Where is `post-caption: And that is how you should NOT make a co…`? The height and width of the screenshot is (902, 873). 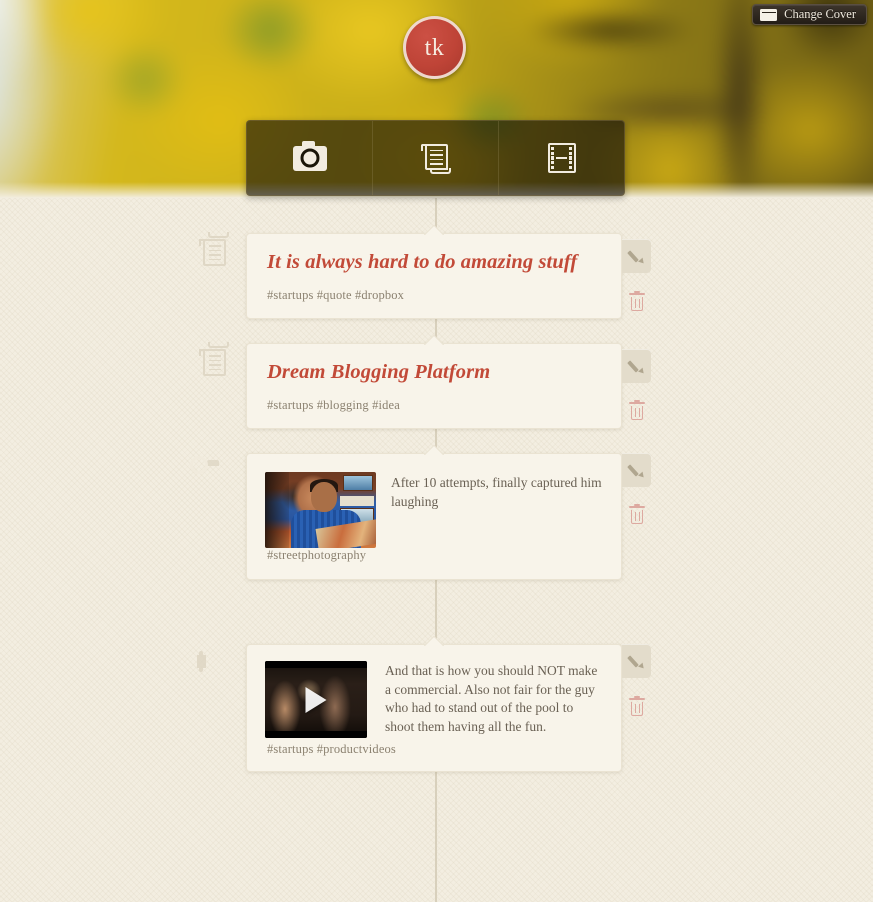 post-caption: And that is how you should NOT make a co… is located at coordinates (491, 698).